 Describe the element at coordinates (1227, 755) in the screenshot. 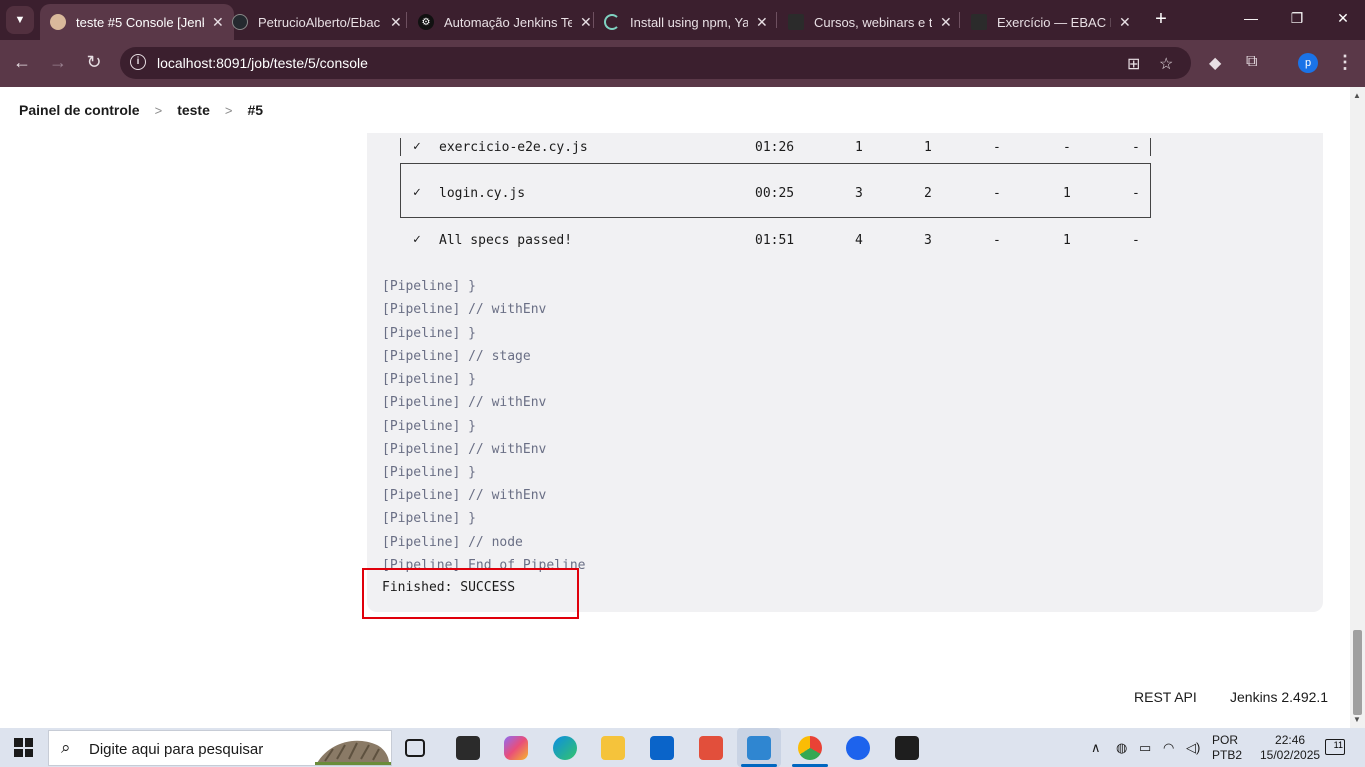

I see `keyboard-layout: PTB2` at that location.